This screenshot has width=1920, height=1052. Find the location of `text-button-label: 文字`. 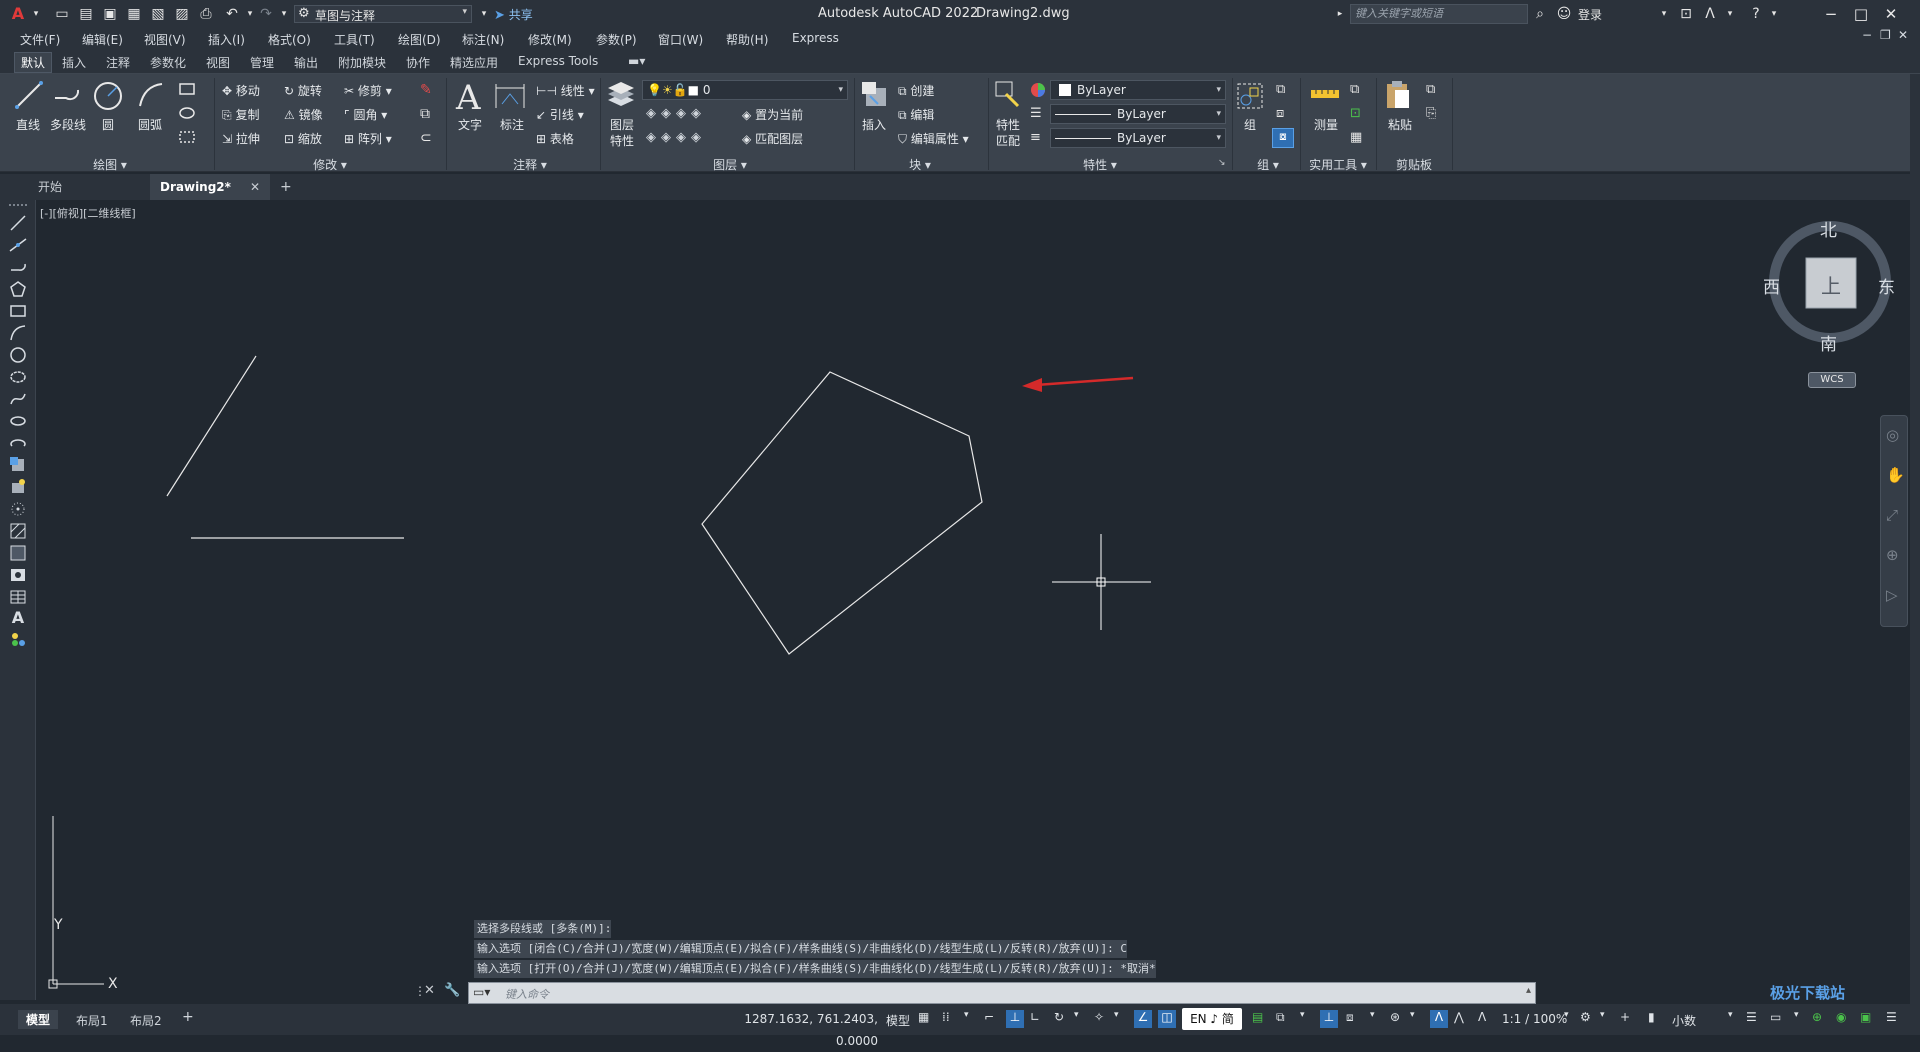

text-button-label: 文字 is located at coordinates (470, 124).